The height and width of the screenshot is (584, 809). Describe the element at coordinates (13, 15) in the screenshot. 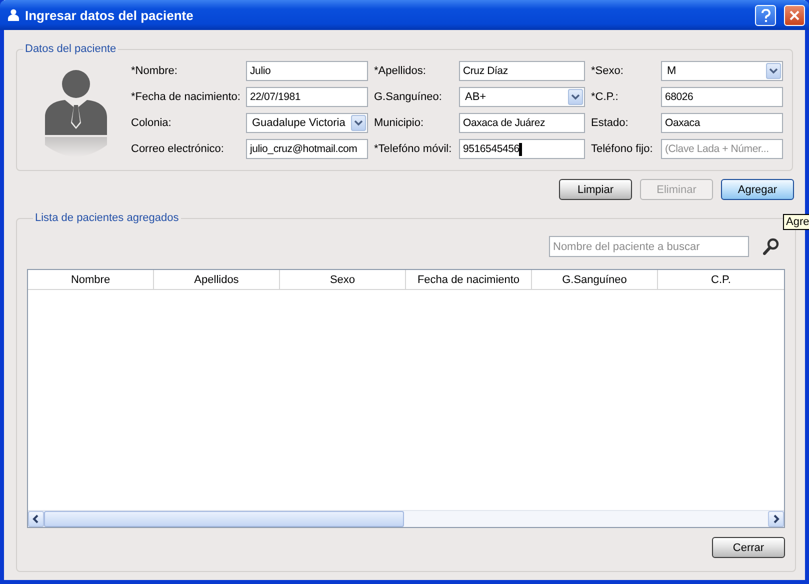

I see `user-icon` at that location.